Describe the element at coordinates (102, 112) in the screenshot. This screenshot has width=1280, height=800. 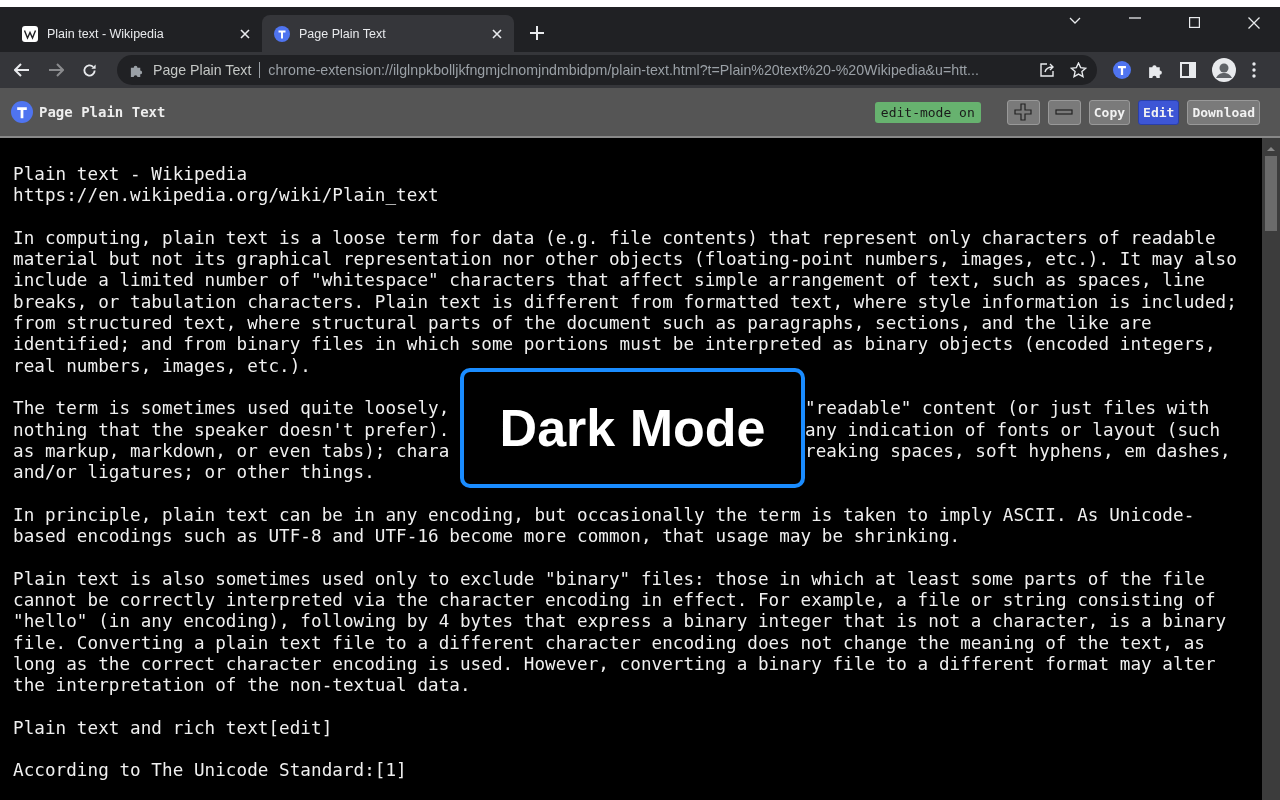
I see `extension-title: Page Plain Text` at that location.